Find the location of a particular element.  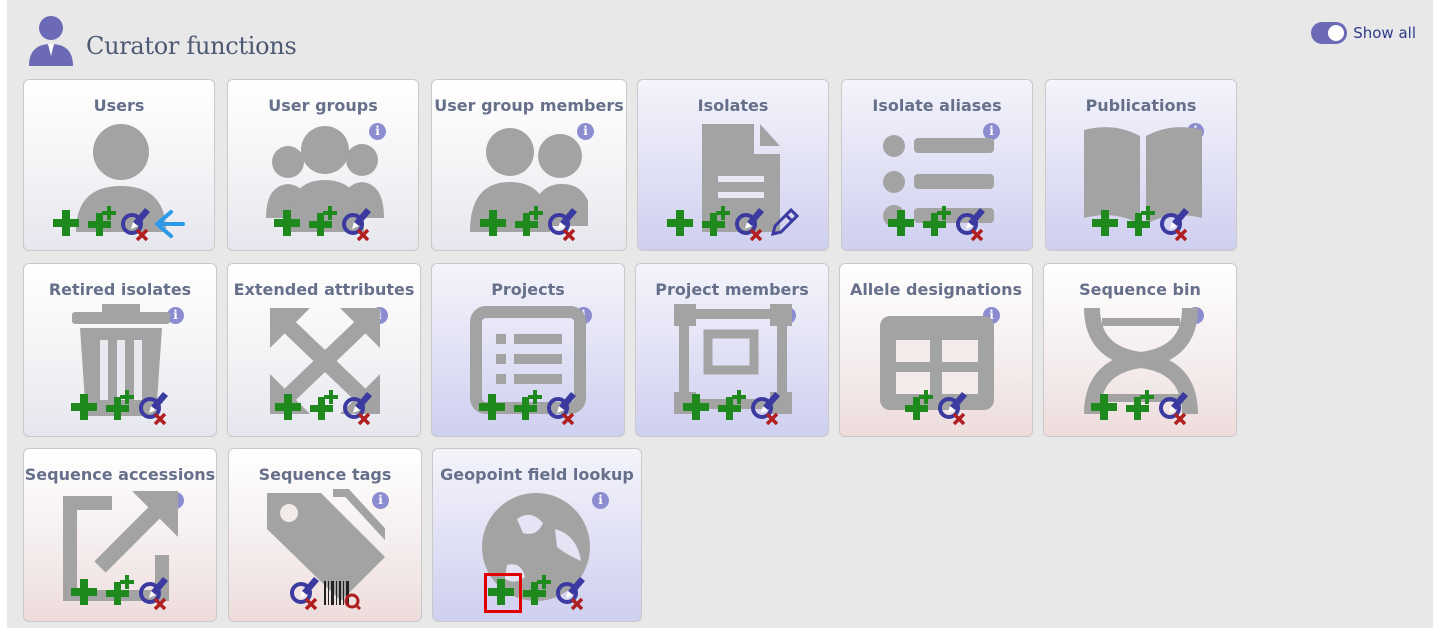

tile-title: Users is located at coordinates (119, 105).